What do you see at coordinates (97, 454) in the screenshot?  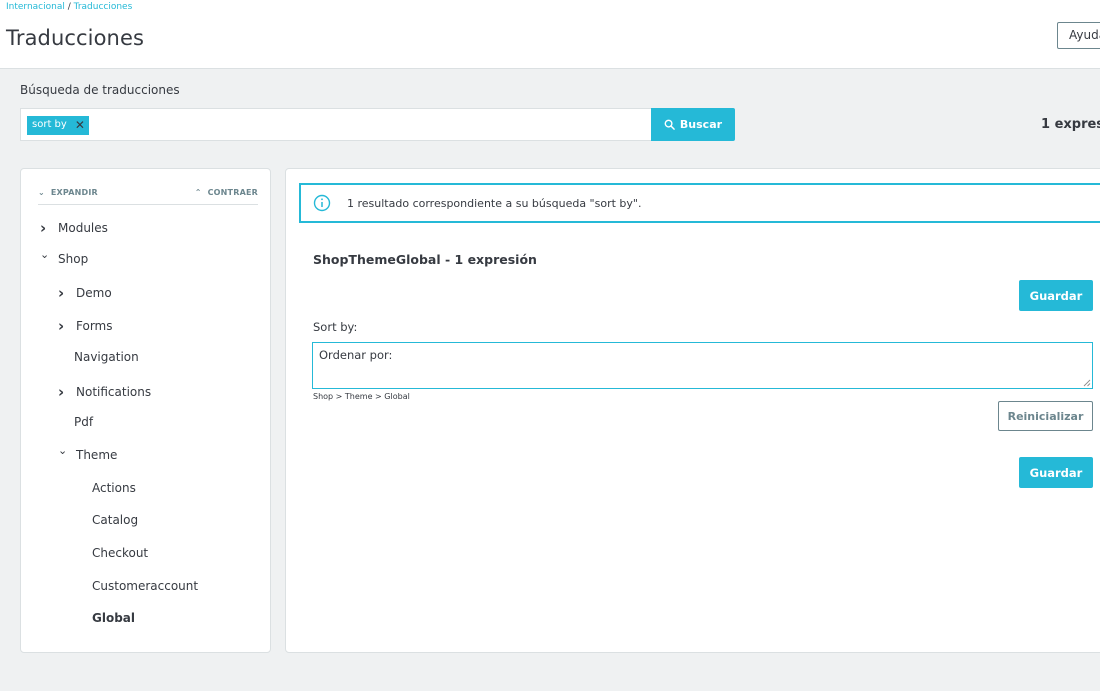 I see `tree-item-label: Theme` at bounding box center [97, 454].